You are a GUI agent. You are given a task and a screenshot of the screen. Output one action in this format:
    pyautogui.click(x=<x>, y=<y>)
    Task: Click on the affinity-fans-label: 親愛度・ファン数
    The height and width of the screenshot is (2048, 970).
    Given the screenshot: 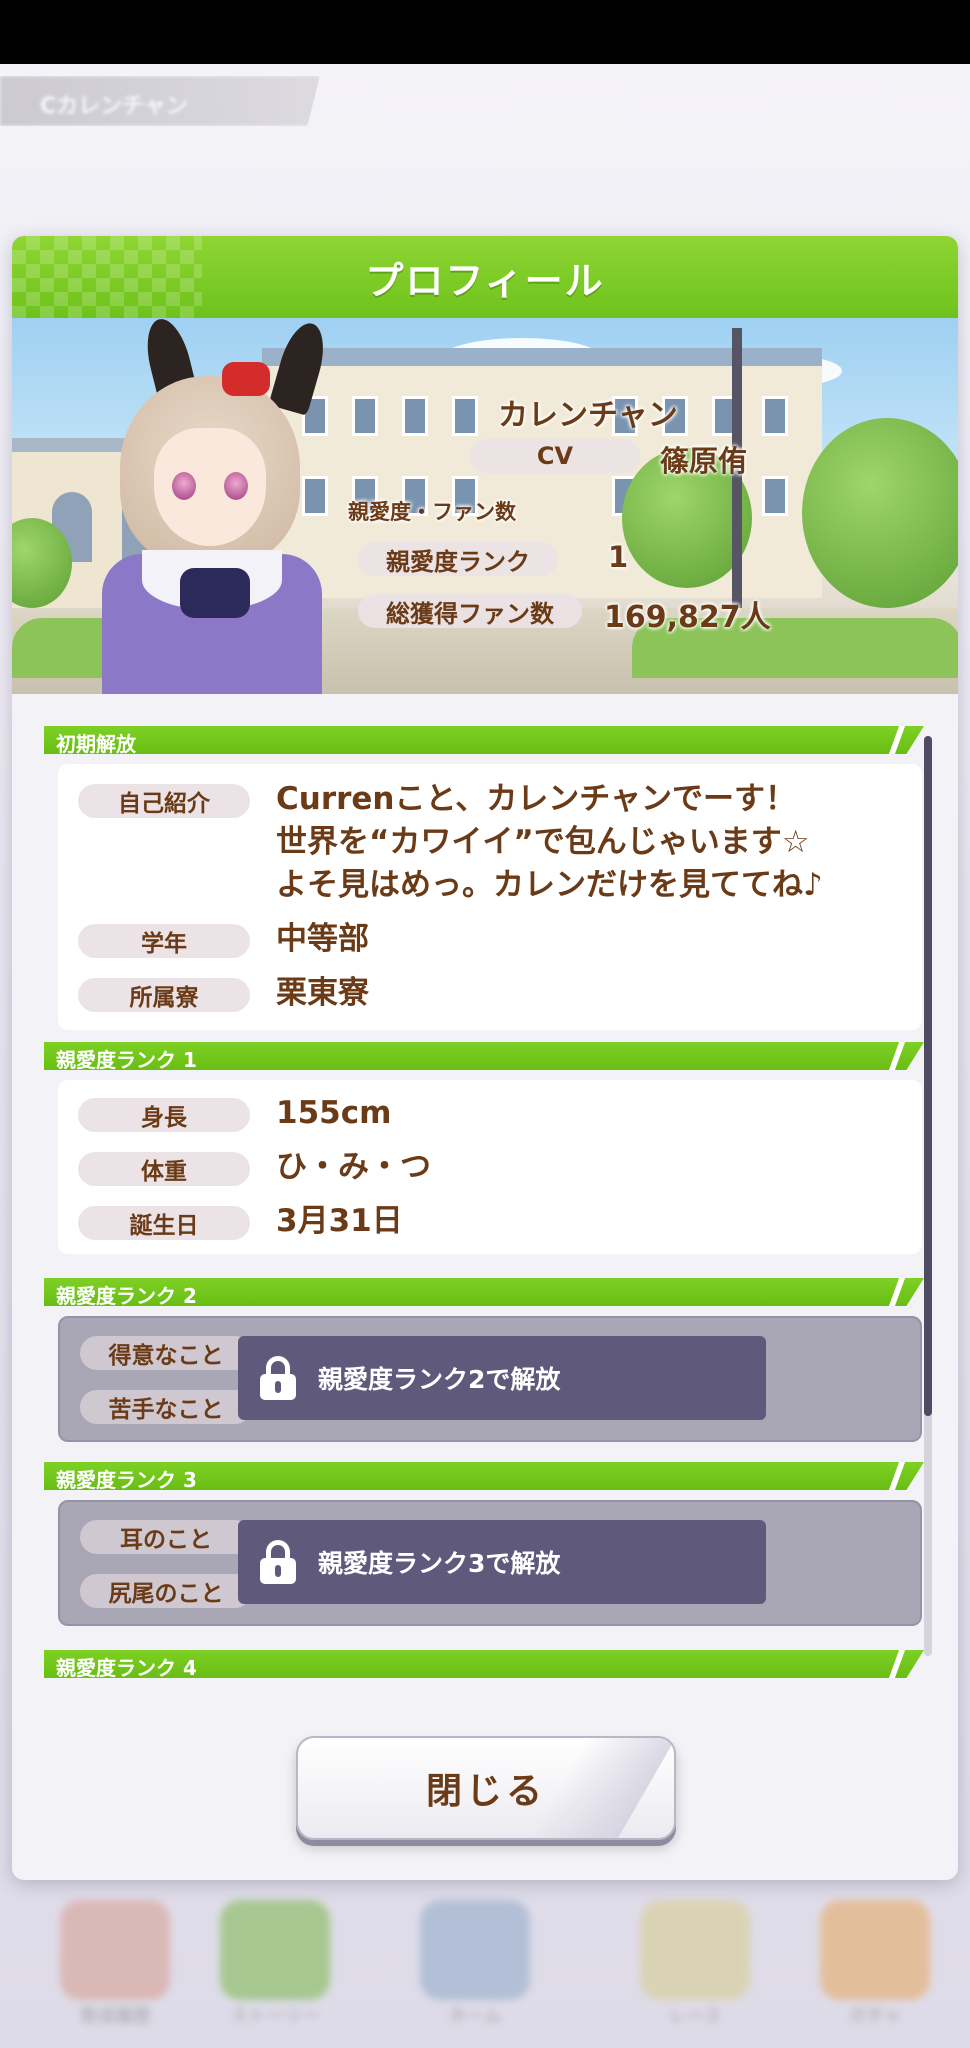 What is the action you would take?
    pyautogui.click(x=432, y=512)
    